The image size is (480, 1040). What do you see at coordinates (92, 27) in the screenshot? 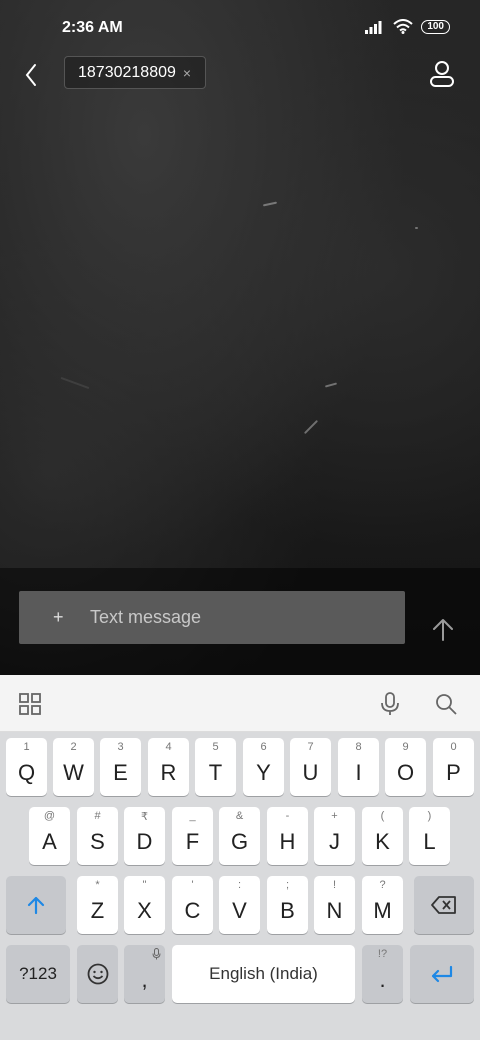
I see `status-time: 2:36 AM` at bounding box center [92, 27].